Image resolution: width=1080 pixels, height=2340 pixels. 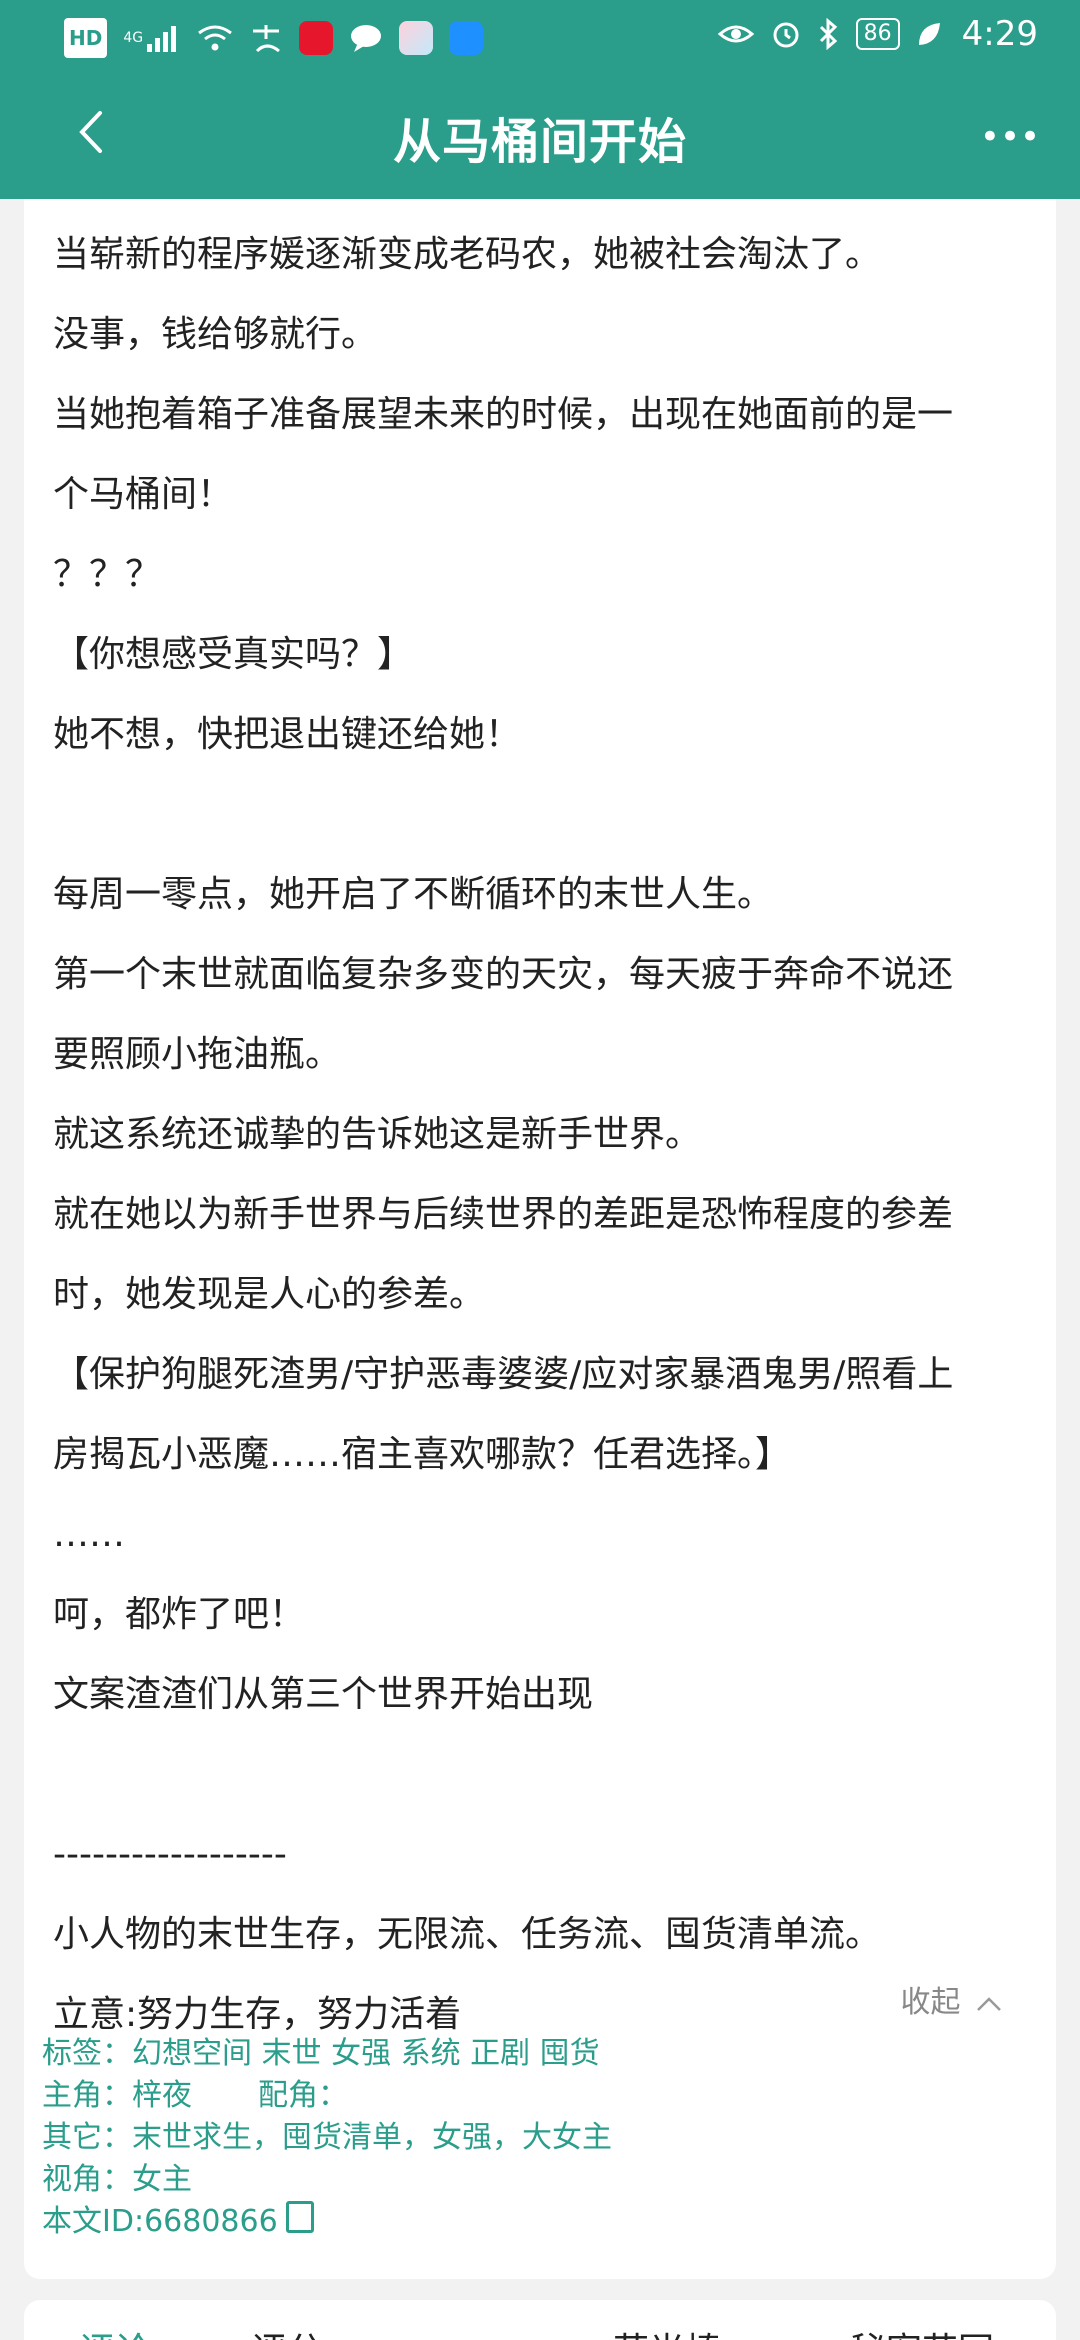 I want to click on synopsis-line: ？？？, so click(x=107, y=574).